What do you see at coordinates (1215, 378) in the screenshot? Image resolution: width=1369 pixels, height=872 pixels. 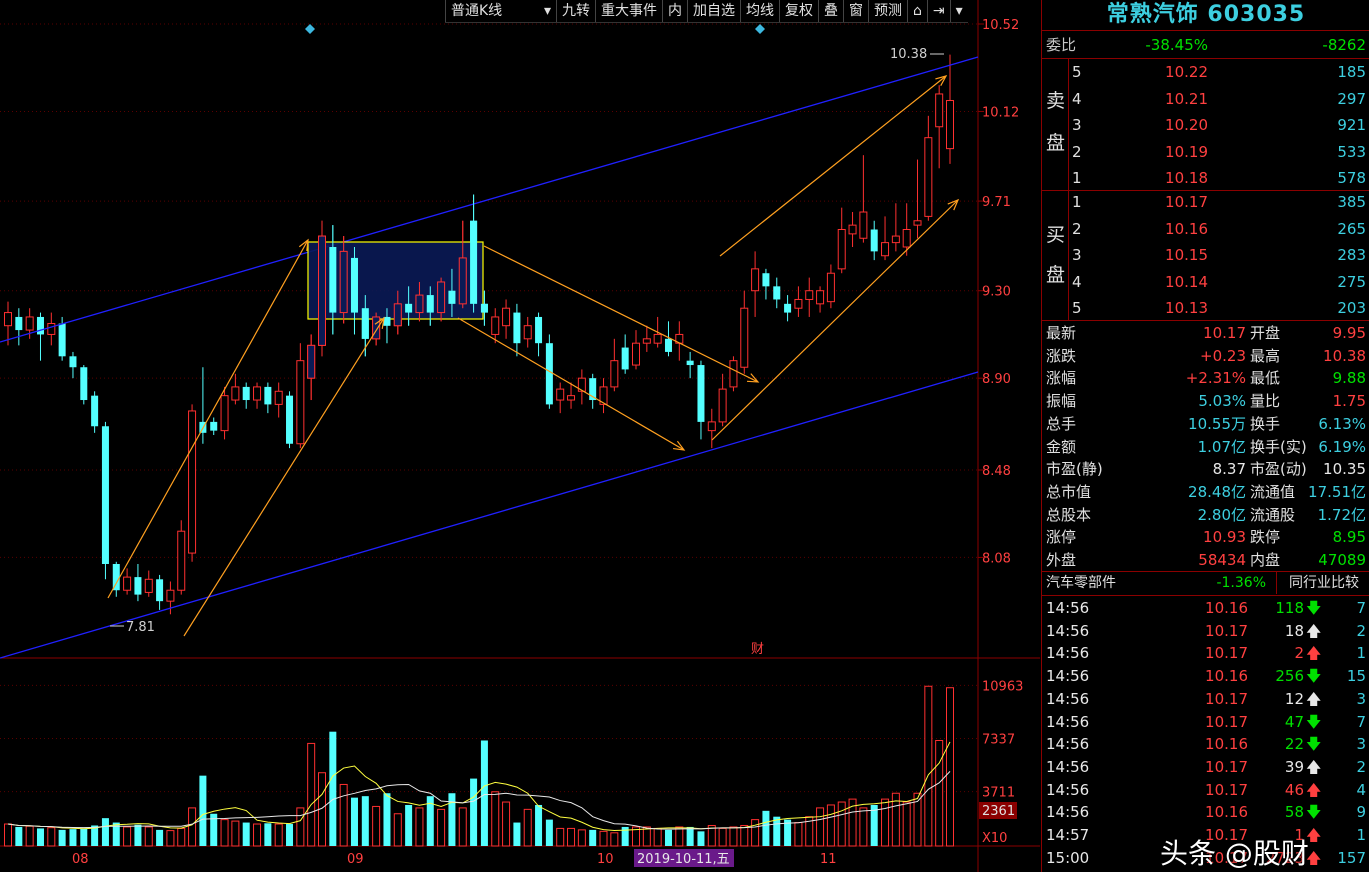 I see `stat-value: +2.31%` at bounding box center [1215, 378].